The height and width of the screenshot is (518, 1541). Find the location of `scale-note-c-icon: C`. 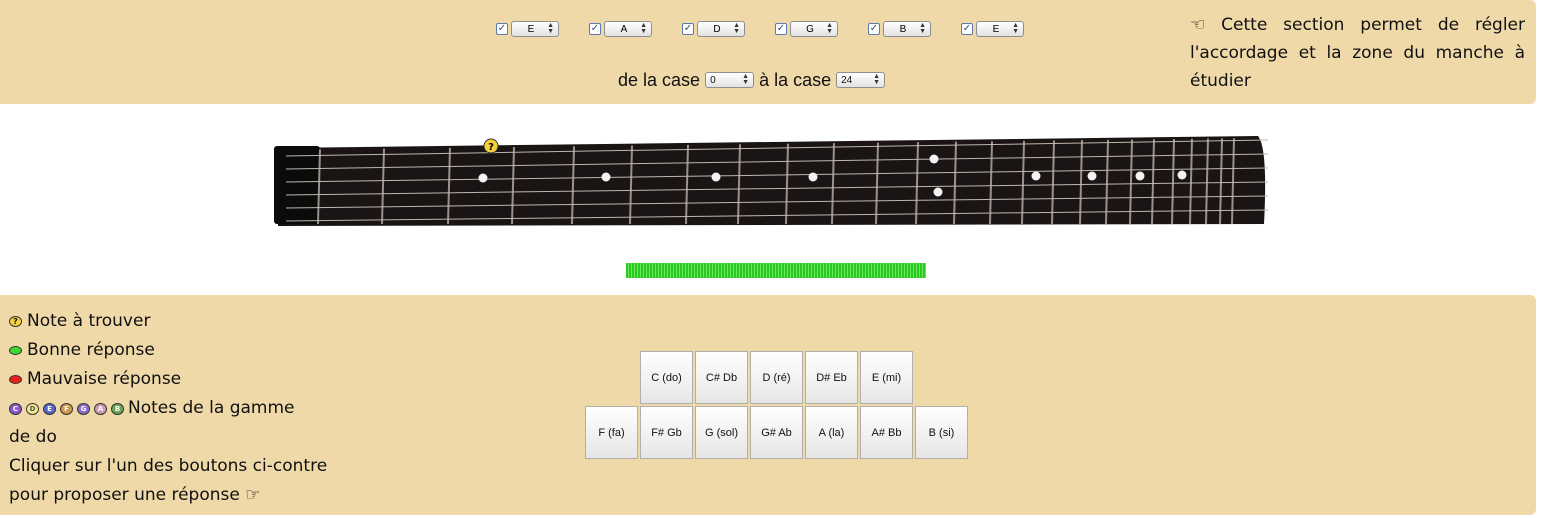

scale-note-c-icon: C is located at coordinates (15, 408).